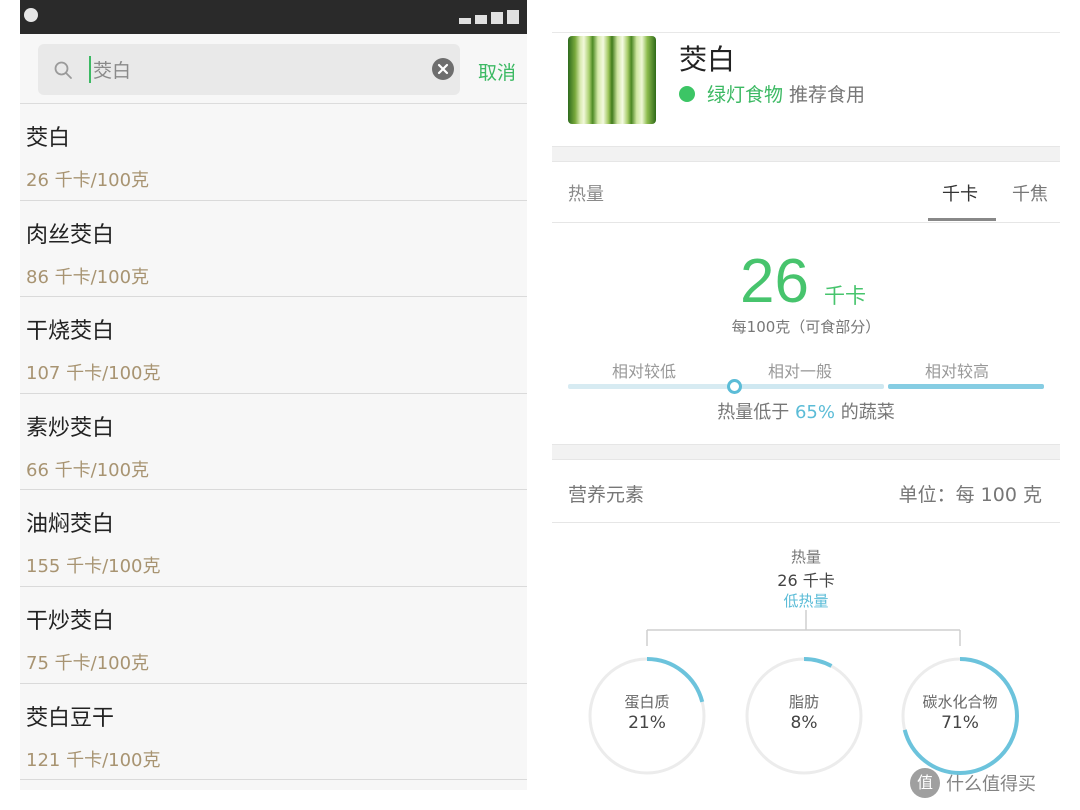 Image resolution: width=1080 pixels, height=810 pixels. Describe the element at coordinates (70, 332) in the screenshot. I see `food-name: 干烧茭白` at that location.